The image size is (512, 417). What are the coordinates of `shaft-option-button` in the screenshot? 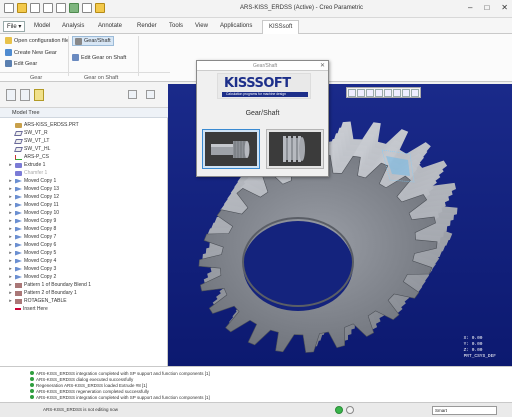 It's located at (231, 149).